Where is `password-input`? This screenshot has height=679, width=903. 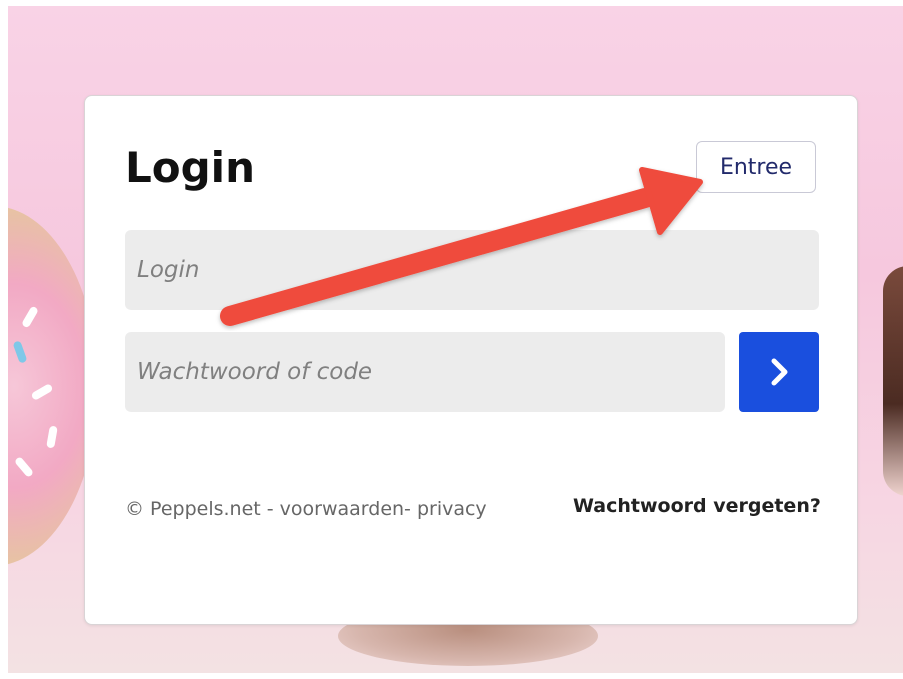 password-input is located at coordinates (425, 372).